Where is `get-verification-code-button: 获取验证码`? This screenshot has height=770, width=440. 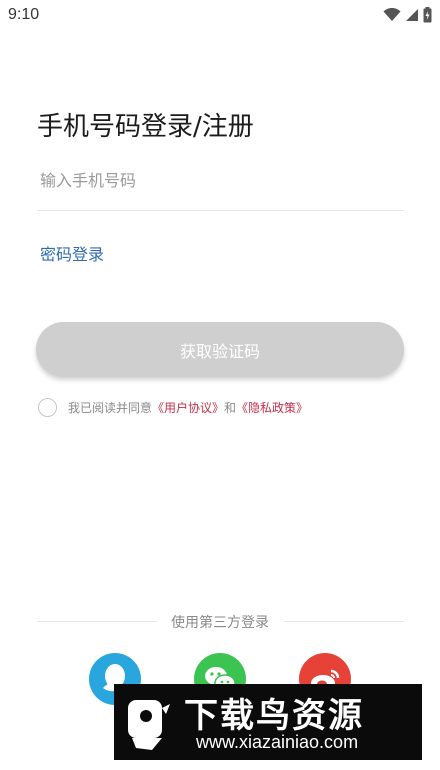
get-verification-code-button: 获取验证码 is located at coordinates (220, 349).